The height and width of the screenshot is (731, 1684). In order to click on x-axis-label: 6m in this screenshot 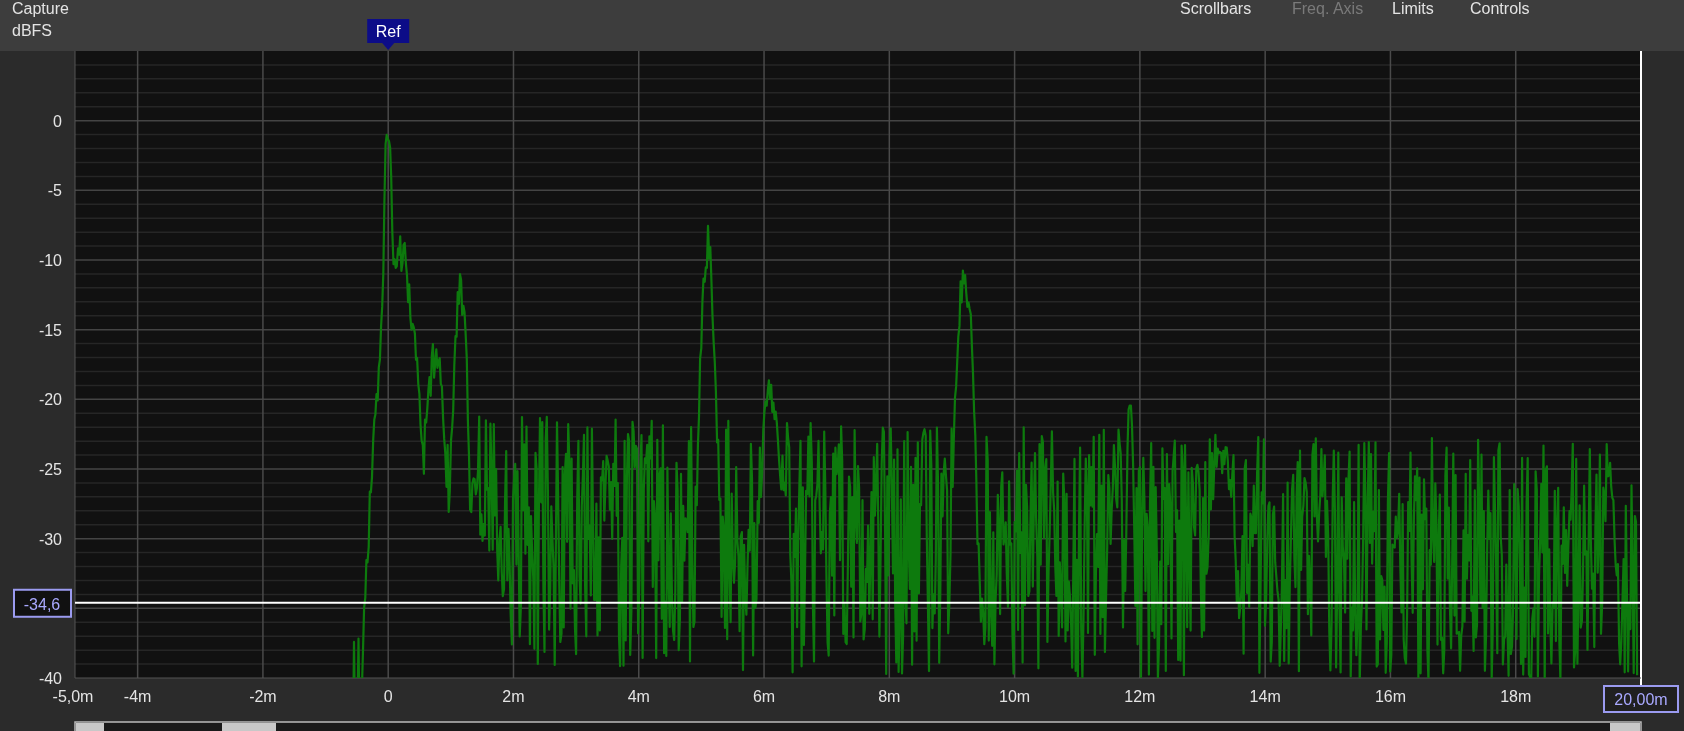, I will do `click(764, 696)`.